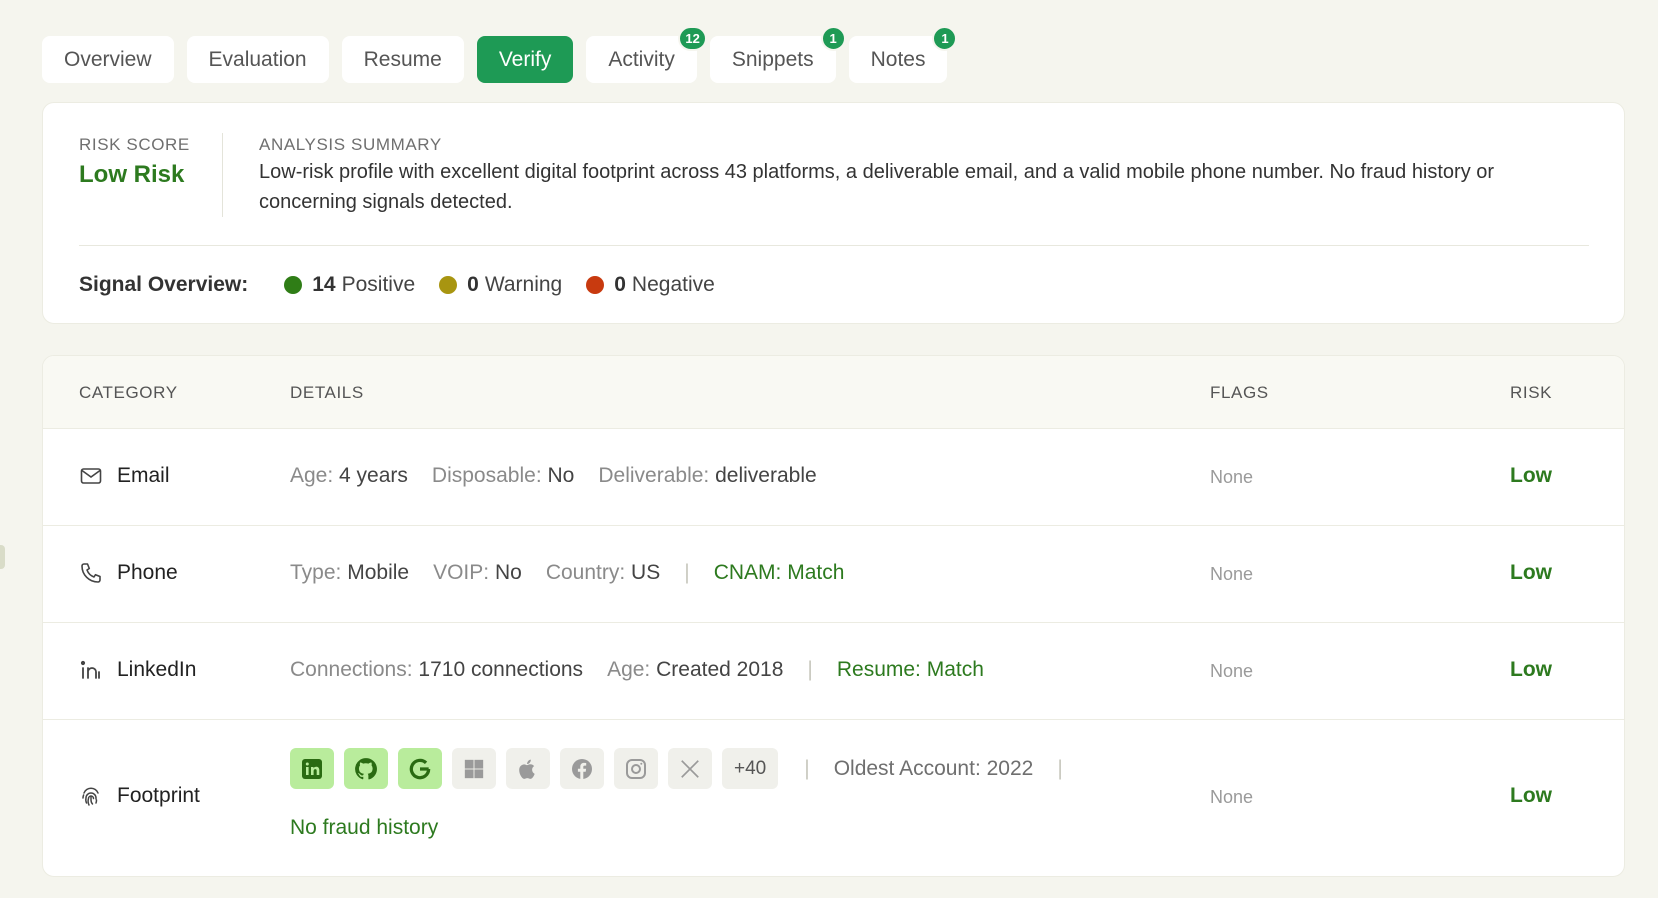  Describe the element at coordinates (1239, 392) in the screenshot. I see `header-flags: FLAGS` at that location.